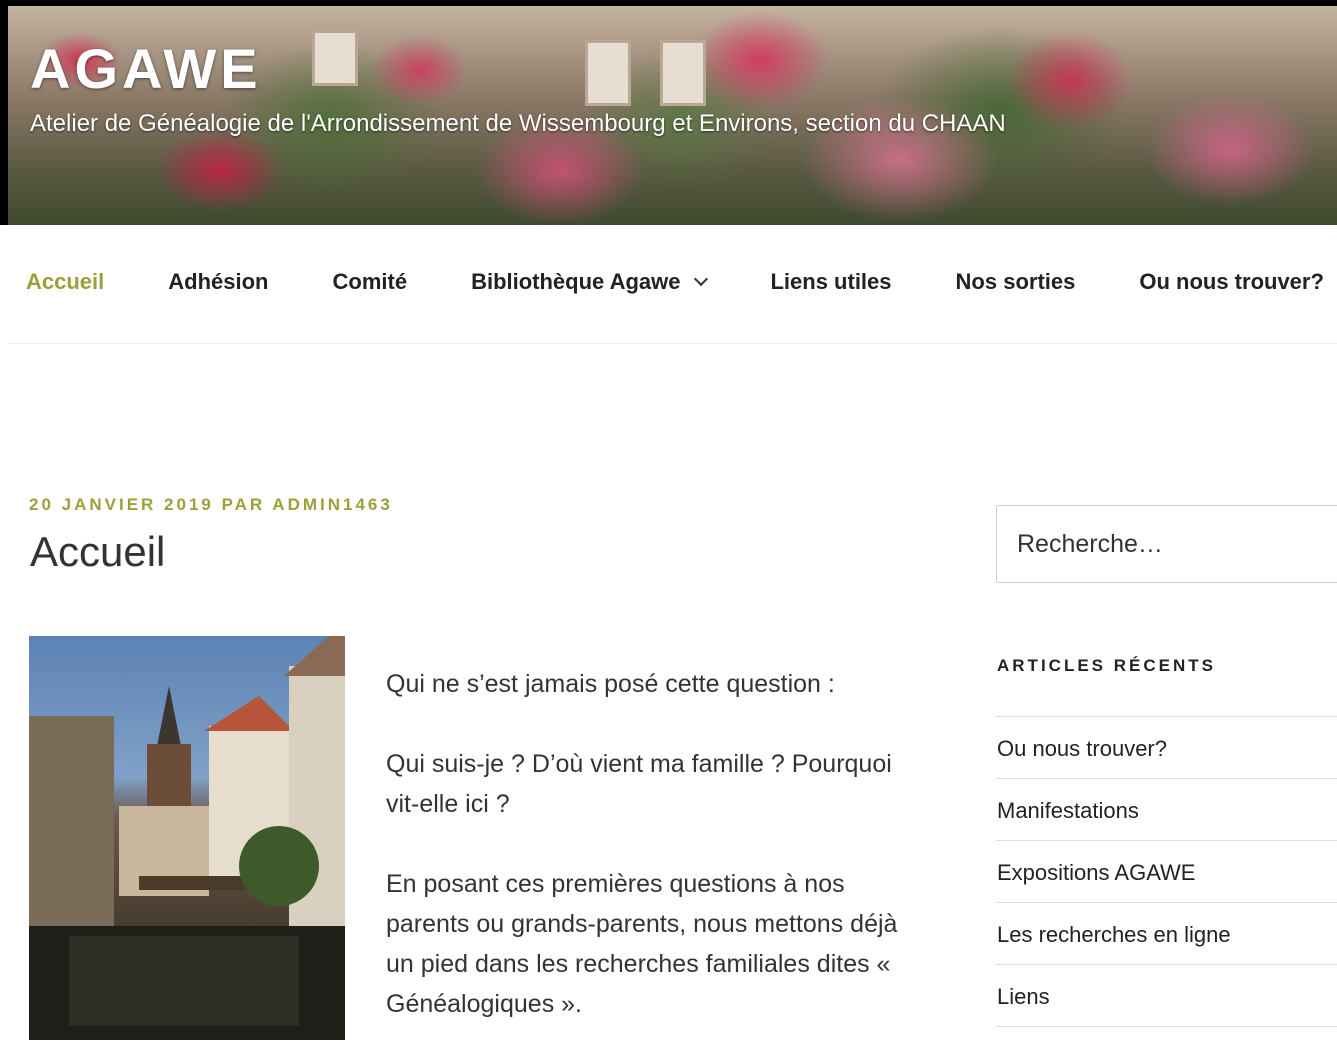 This screenshot has width=1337, height=1064. What do you see at coordinates (1231, 282) in the screenshot?
I see `nav-item-ou-nous-trouver: Ou nous trouver?` at bounding box center [1231, 282].